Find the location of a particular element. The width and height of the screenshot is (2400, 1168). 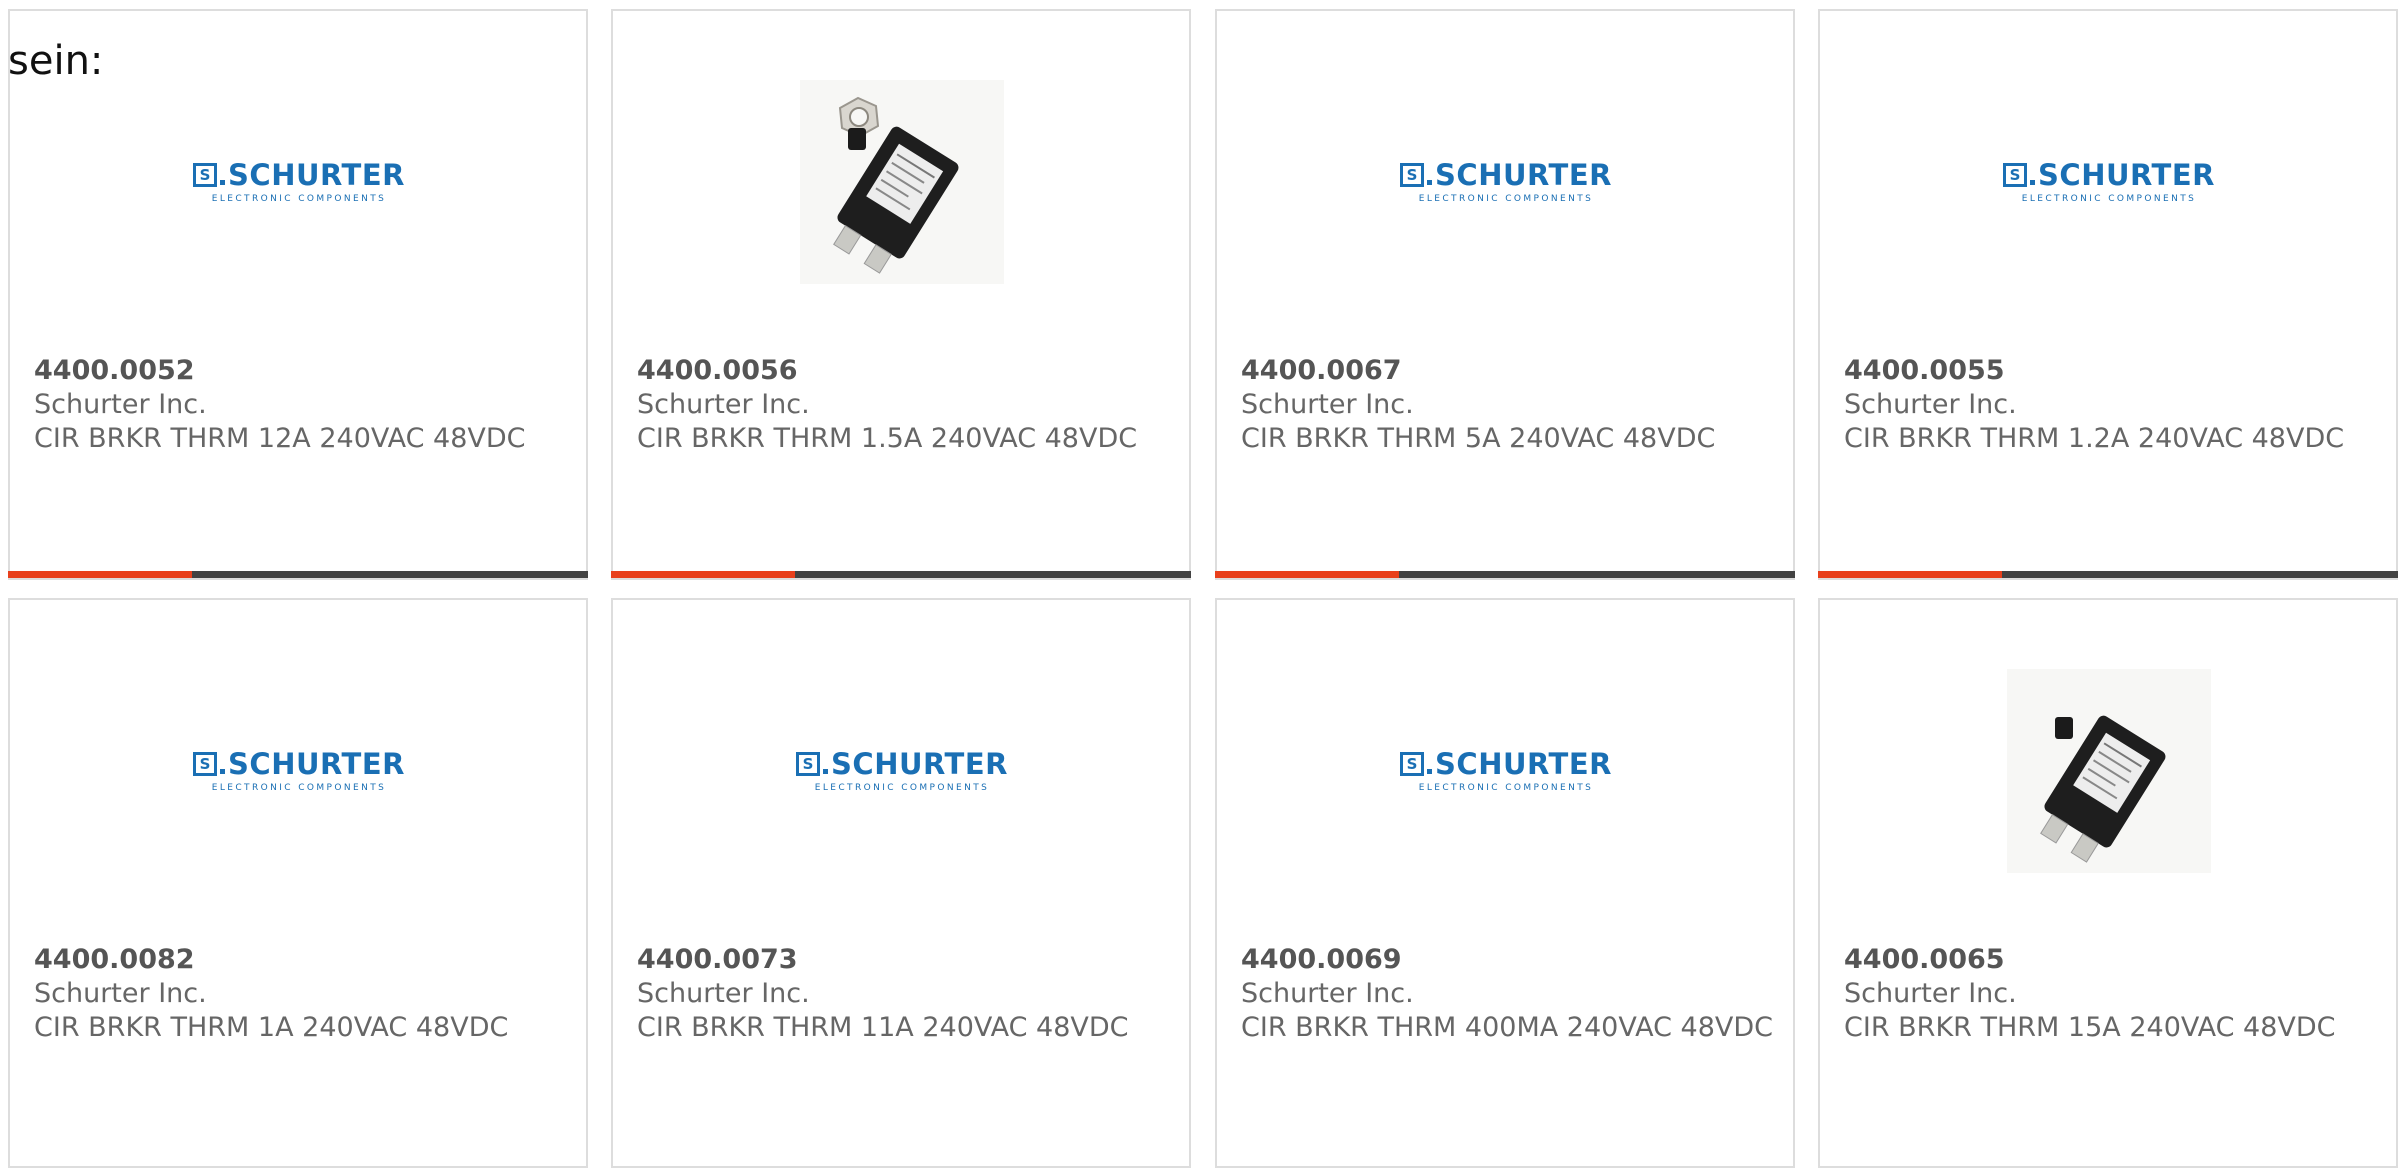

product-description: CIR BRKR THRM 1.5A 240VAC 48VDC is located at coordinates (887, 438).